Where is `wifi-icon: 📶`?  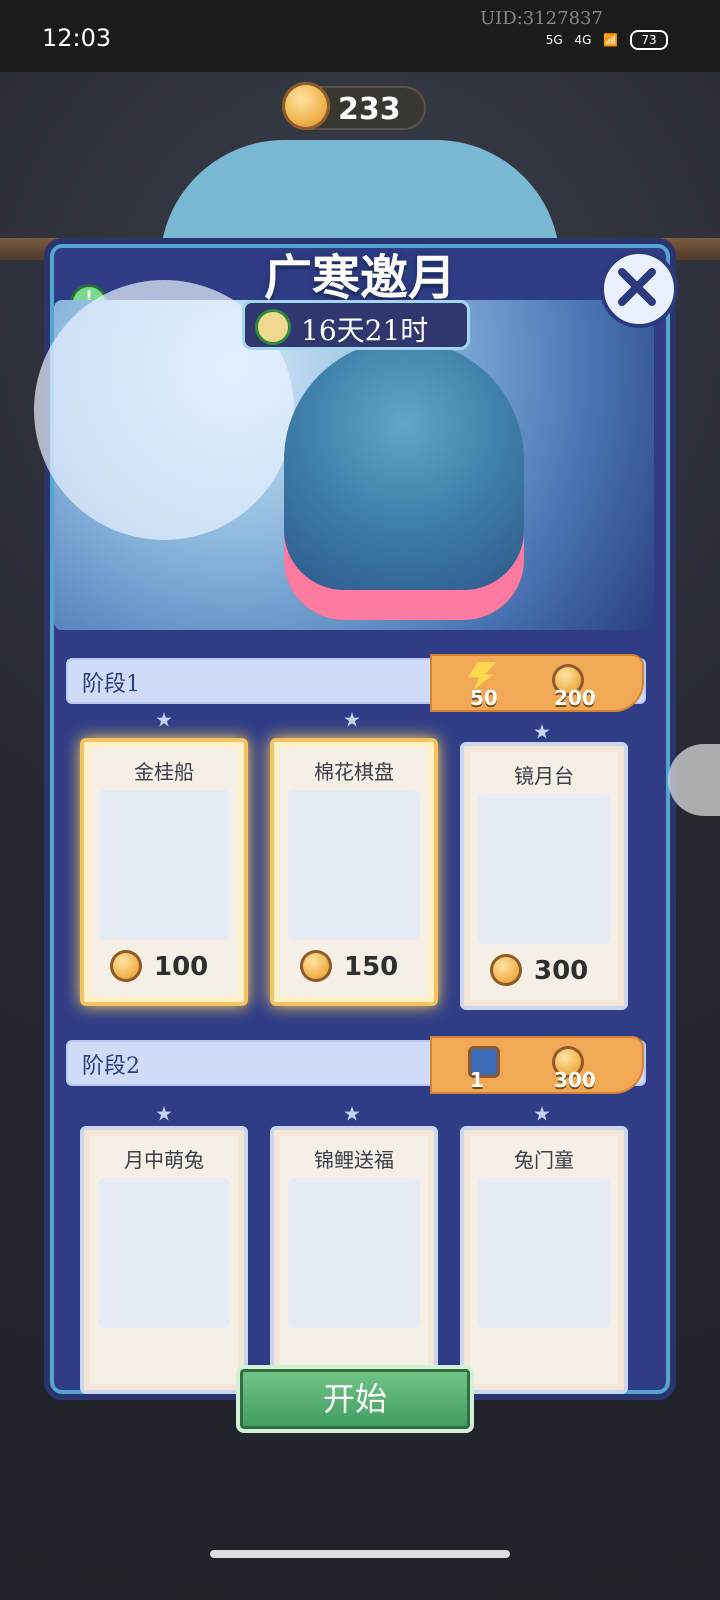
wifi-icon: 📶 is located at coordinates (611, 40).